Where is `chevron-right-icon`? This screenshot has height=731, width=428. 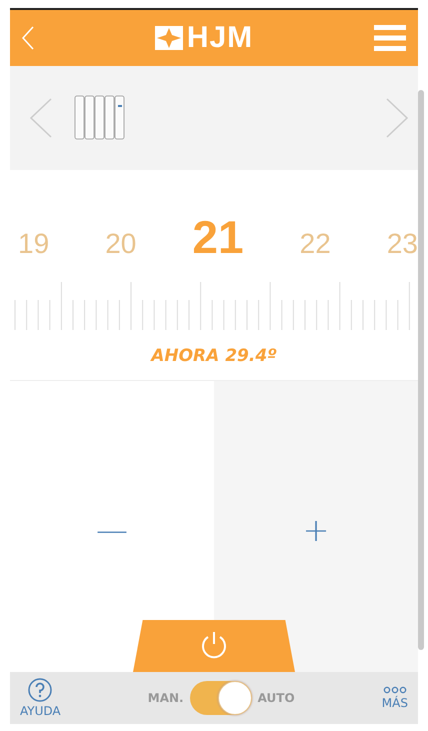 chevron-right-icon is located at coordinates (397, 118).